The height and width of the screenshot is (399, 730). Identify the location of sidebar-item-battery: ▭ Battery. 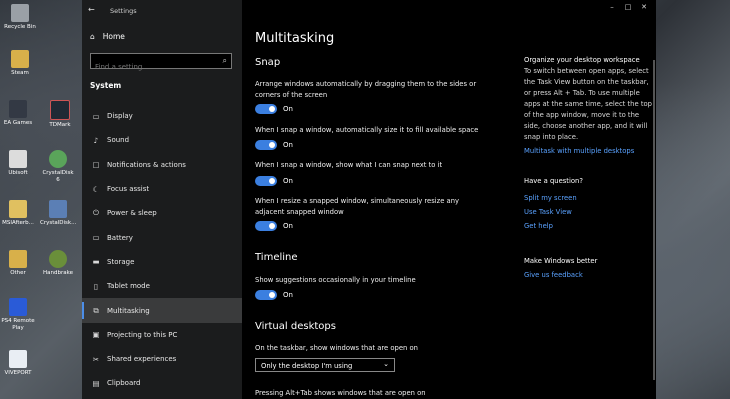
(162, 237).